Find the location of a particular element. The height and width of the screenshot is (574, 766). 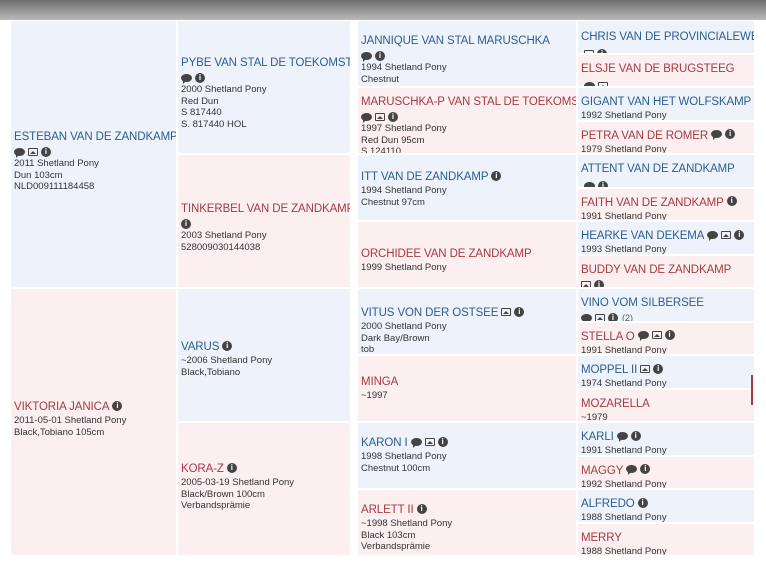

horse-name-link: GIGANT VAN HET WOLFSKAMP is located at coordinates (666, 102).